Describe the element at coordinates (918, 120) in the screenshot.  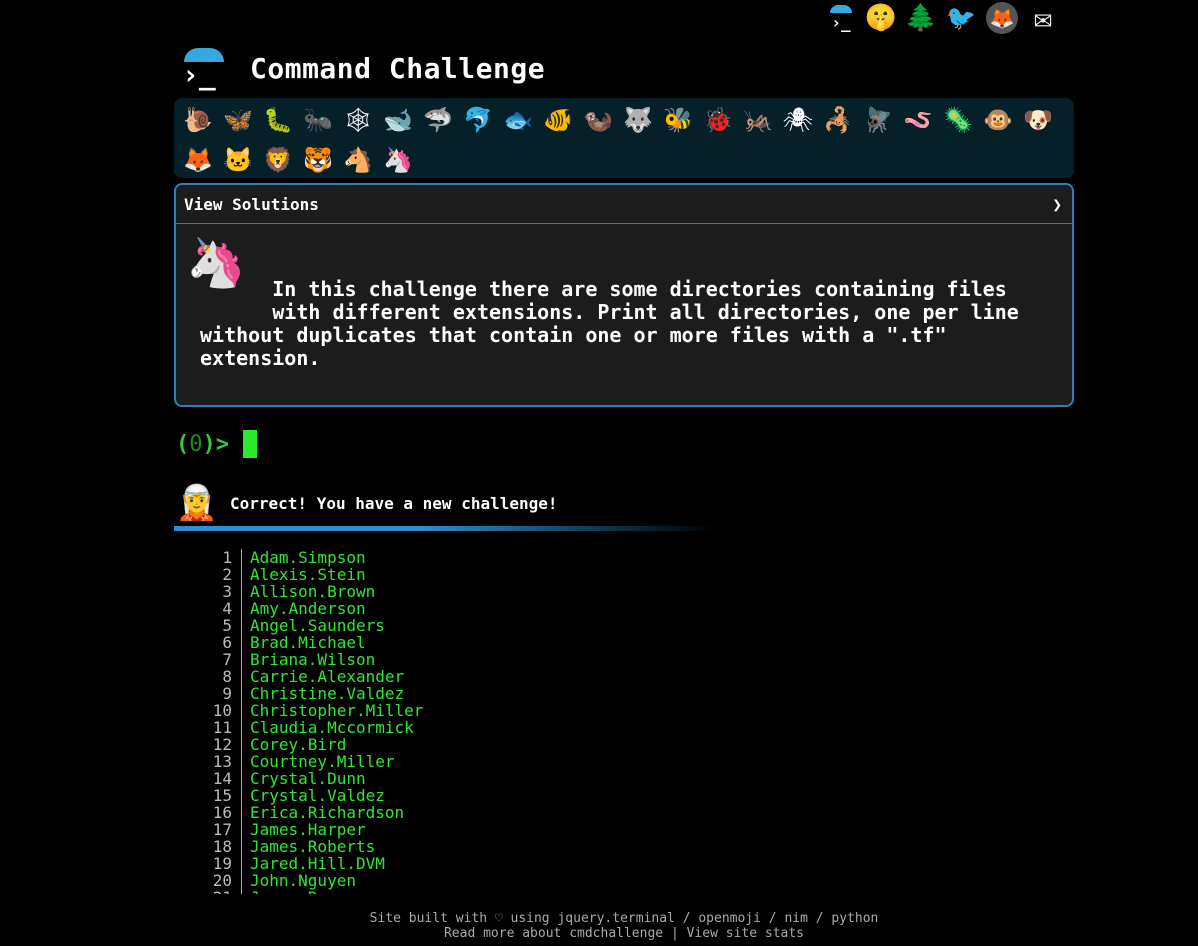
I see `challenge-worm-icon: 🪱` at that location.